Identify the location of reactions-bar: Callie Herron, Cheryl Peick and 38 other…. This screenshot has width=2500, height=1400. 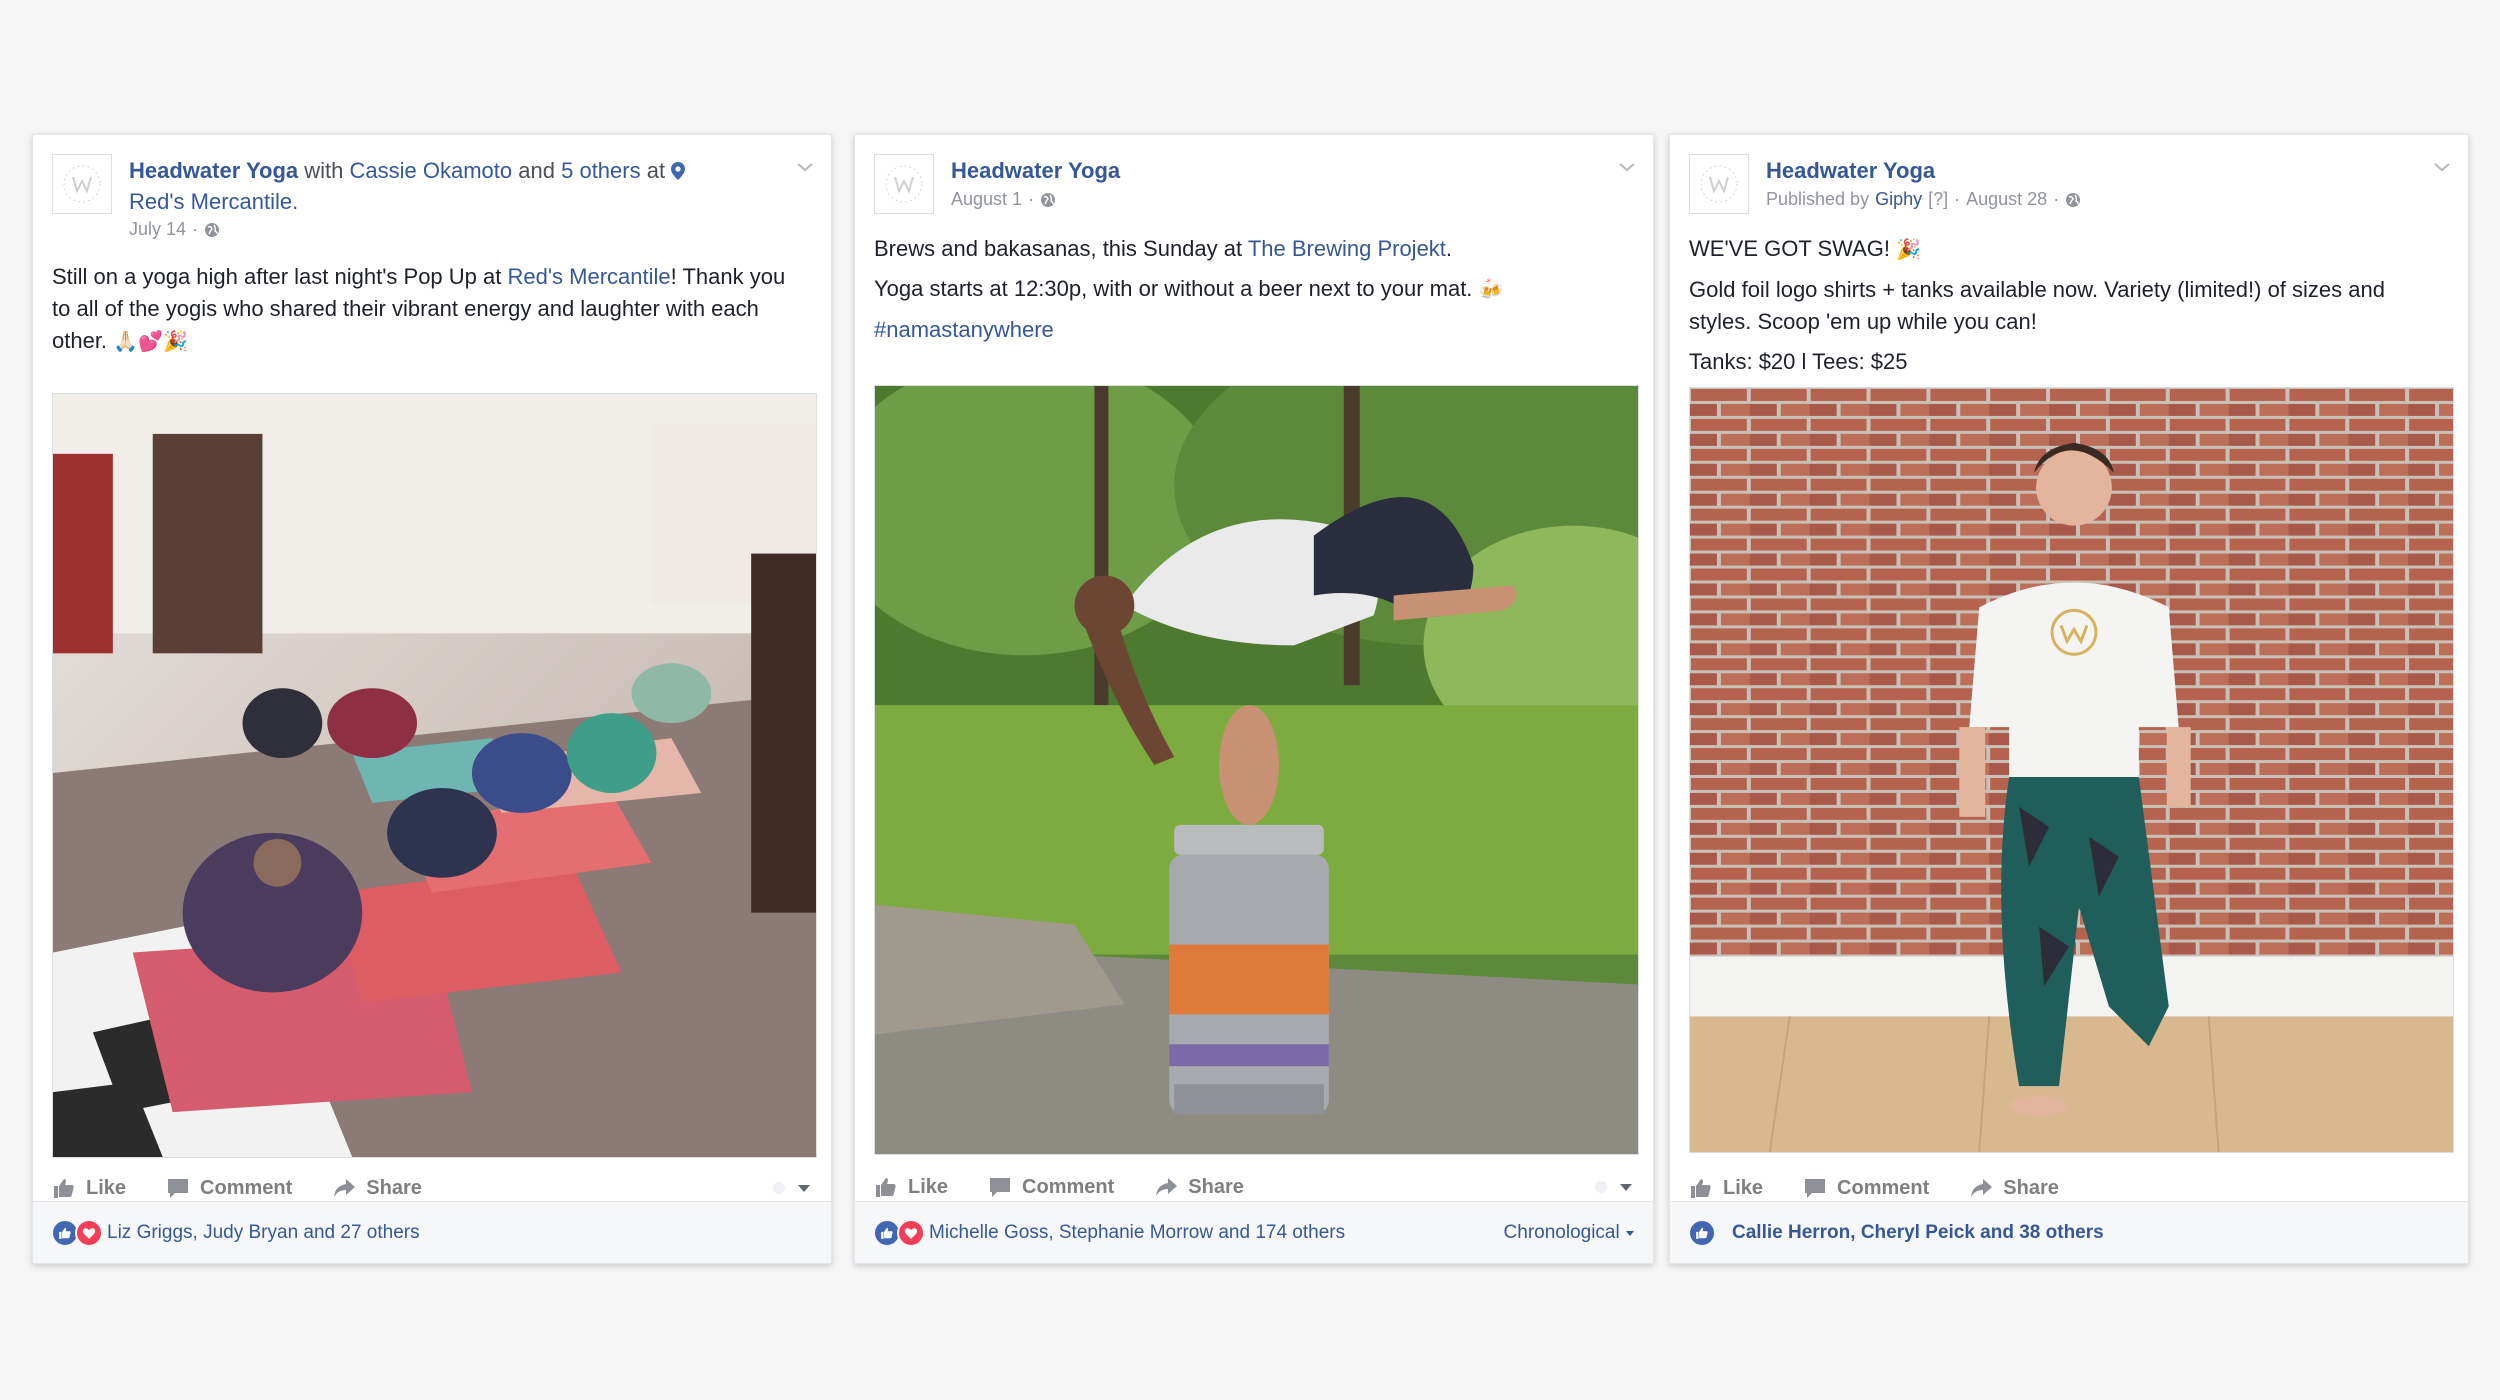
(2069, 1232).